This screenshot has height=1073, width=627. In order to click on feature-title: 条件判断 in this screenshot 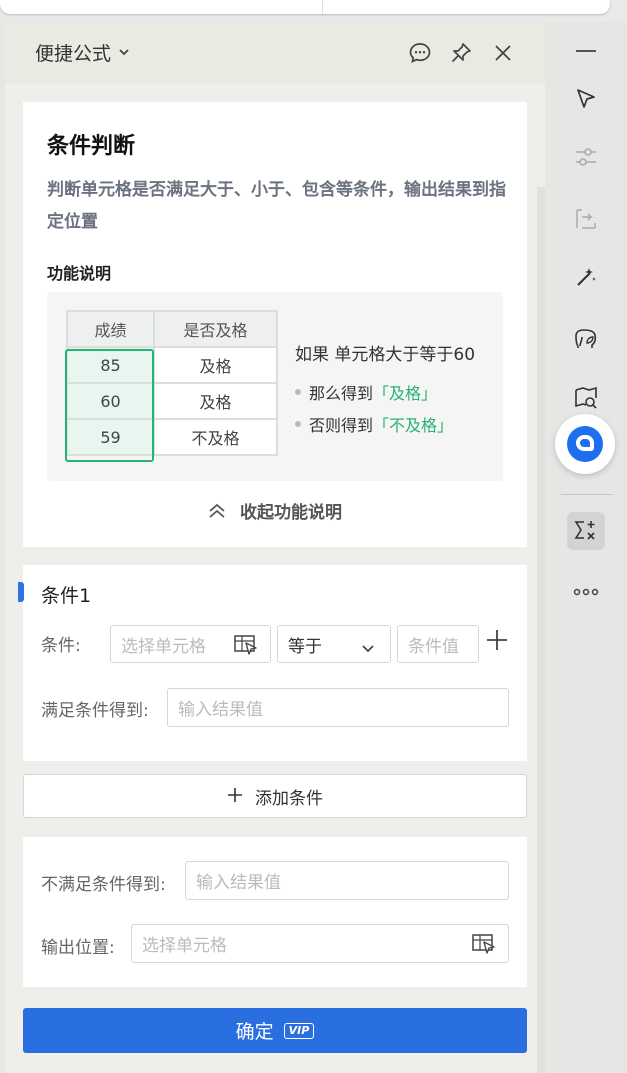, I will do `click(91, 146)`.